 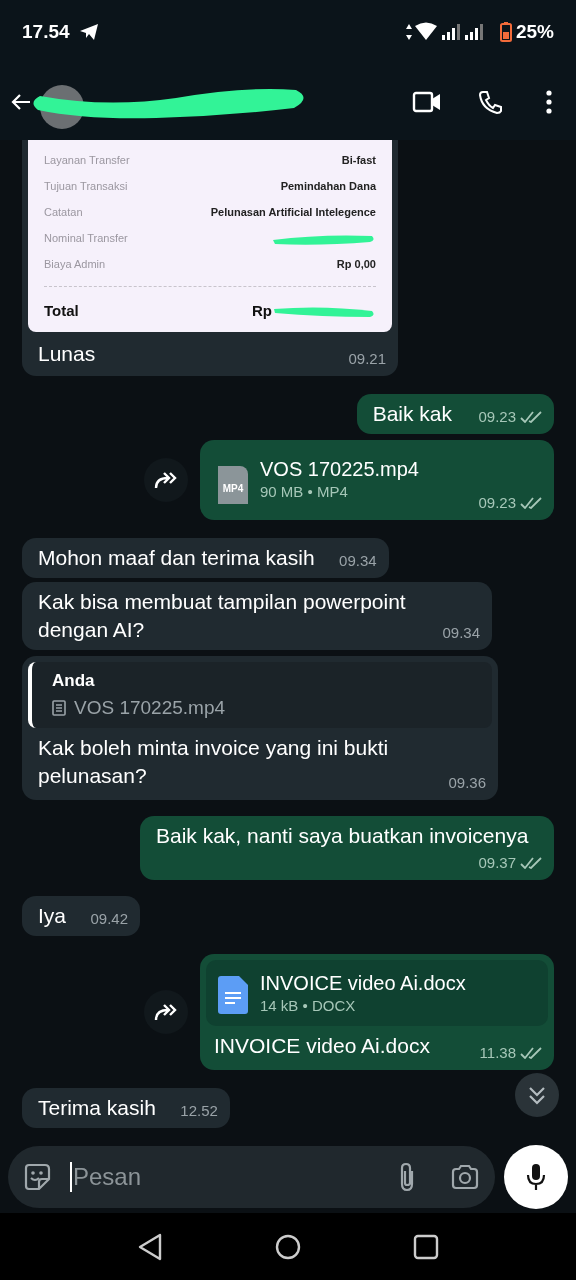 What do you see at coordinates (213, 761) in the screenshot?
I see `message-text: Kak boleh minta invoice yang ini bukti pelunasan?` at bounding box center [213, 761].